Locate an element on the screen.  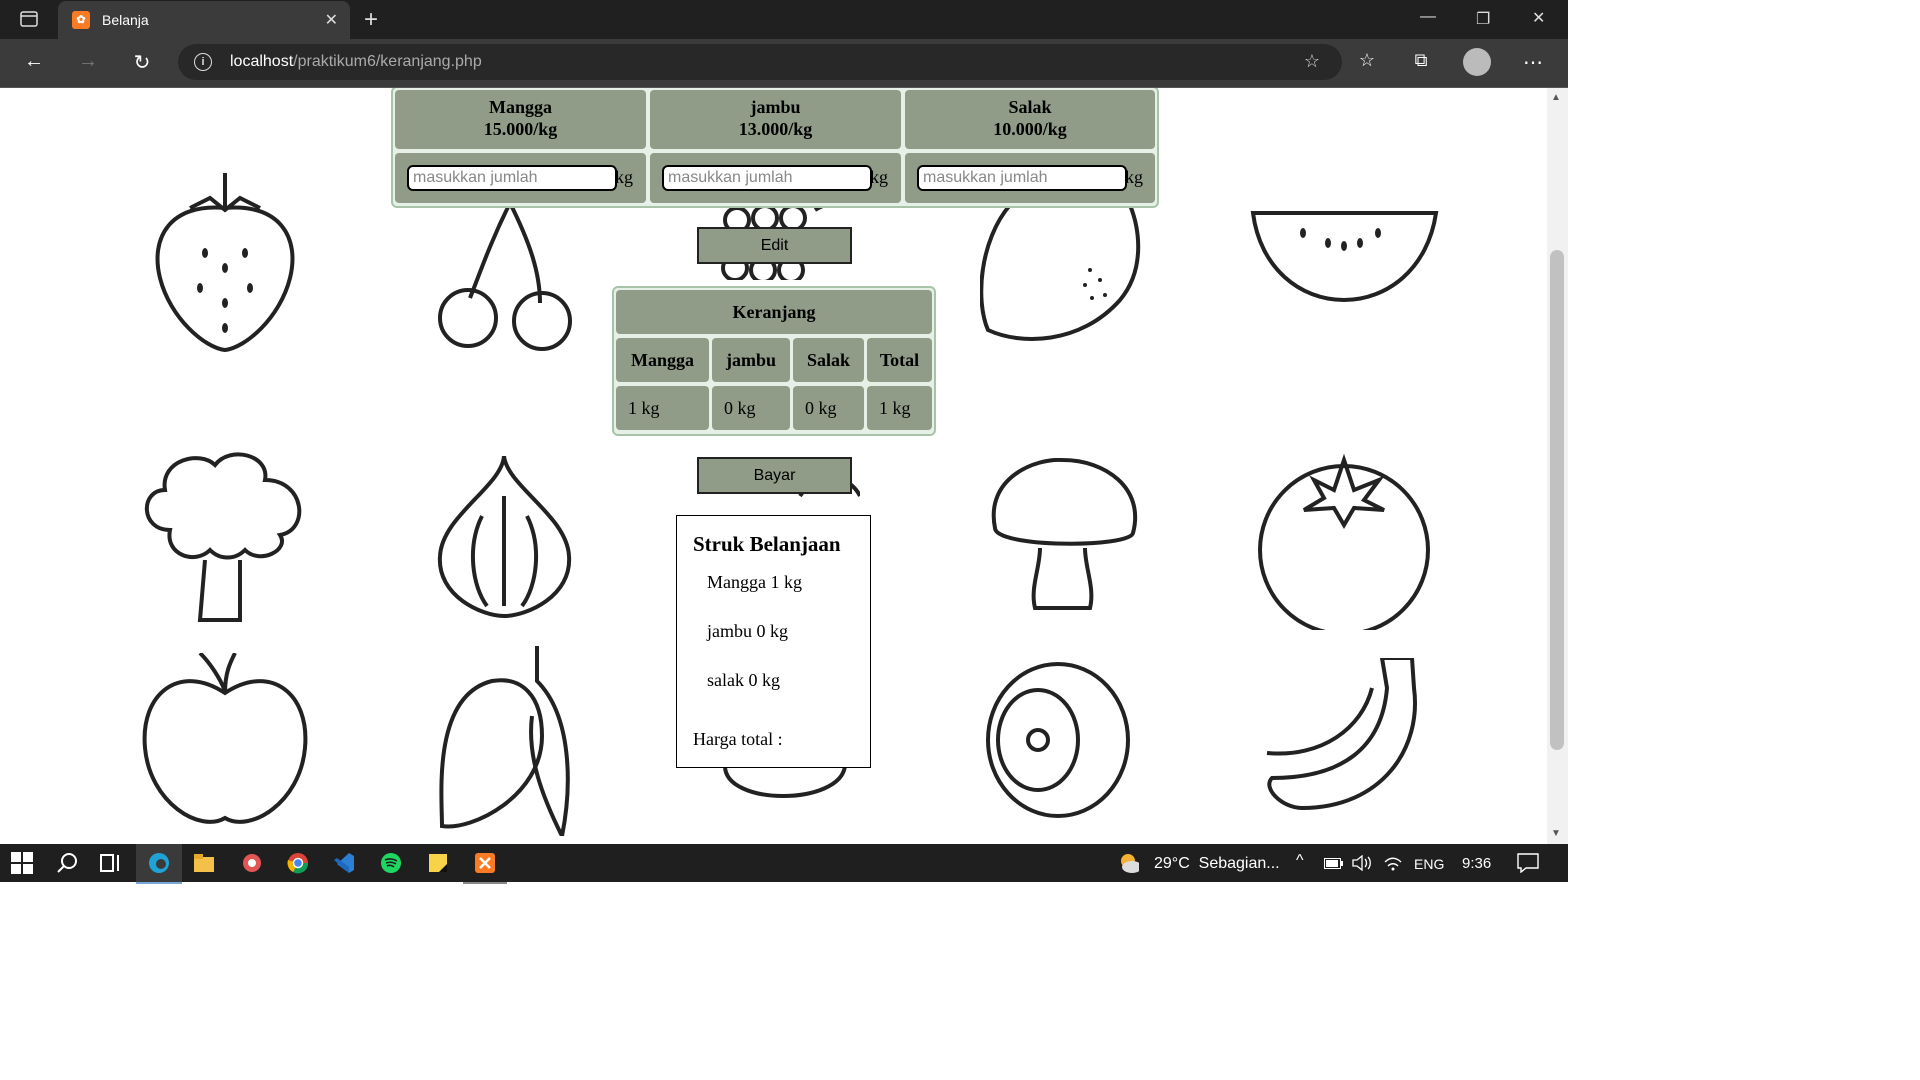
scroll-up-icon: ▲ is located at coordinates (1556, 97).